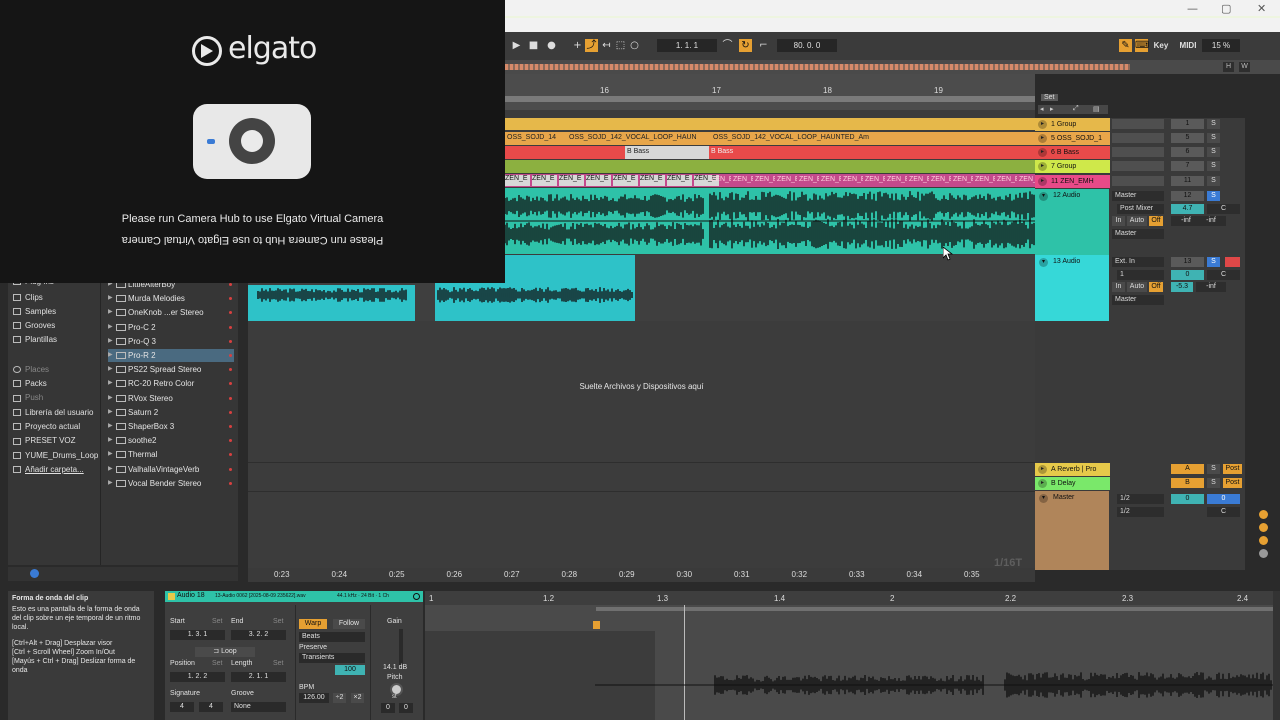  What do you see at coordinates (1187, 181) in the screenshot?
I see `track-number: 11` at bounding box center [1187, 181].